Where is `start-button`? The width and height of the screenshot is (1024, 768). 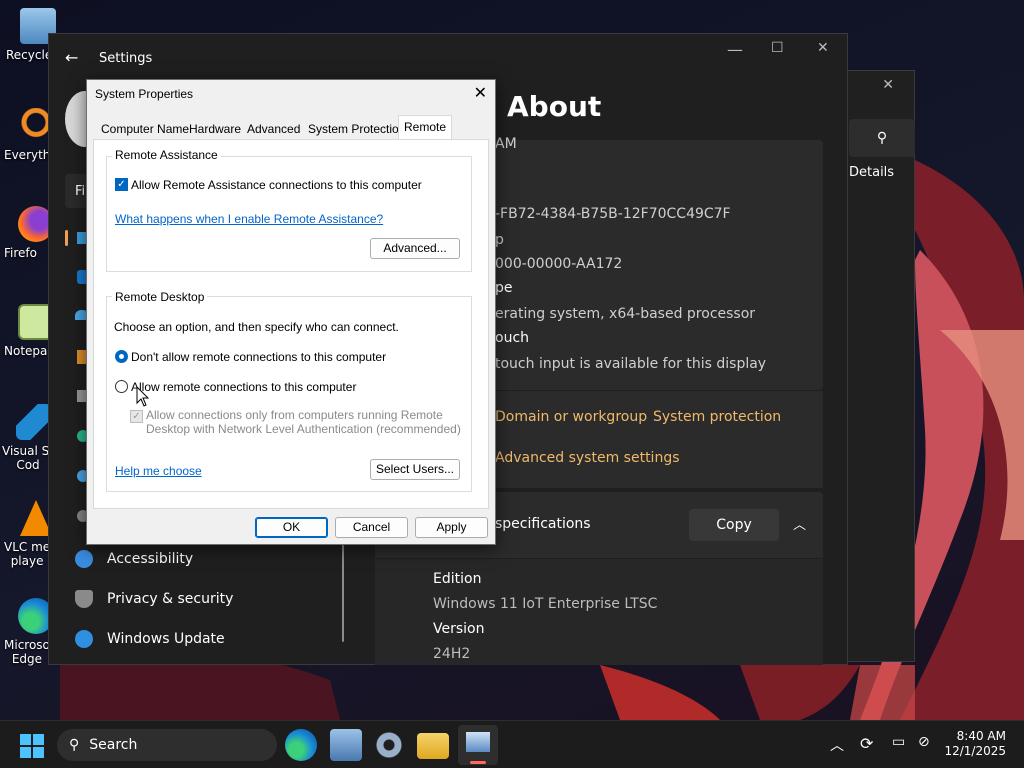
start-button is located at coordinates (32, 746).